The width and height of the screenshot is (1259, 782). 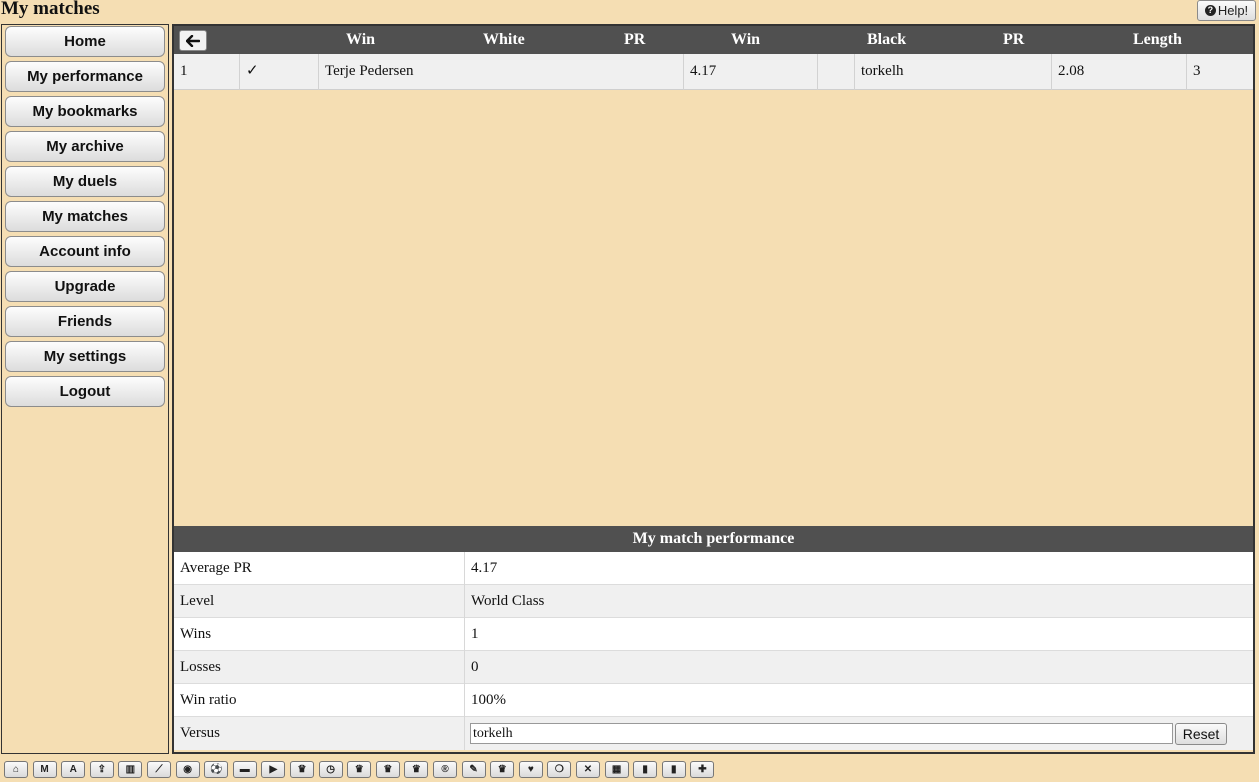 What do you see at coordinates (44, 769) in the screenshot?
I see `toolbar-m-letter-button: M` at bounding box center [44, 769].